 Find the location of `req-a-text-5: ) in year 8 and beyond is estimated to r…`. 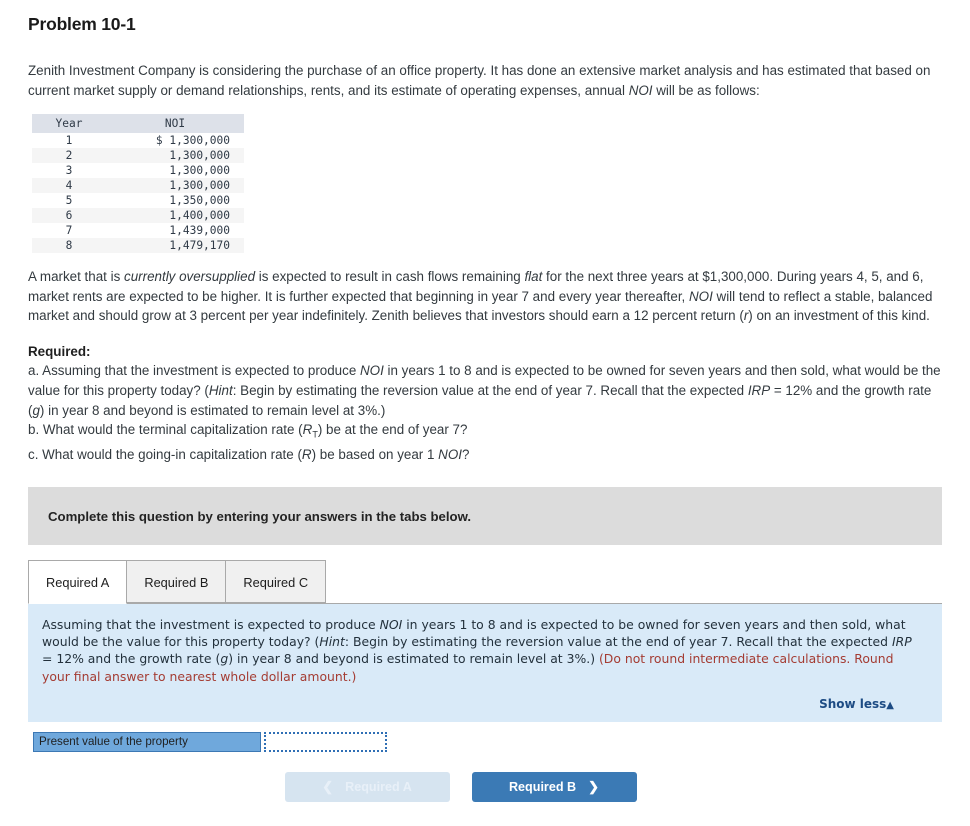

req-a-text-5: ) in year 8 and beyond is estimated to r… is located at coordinates (212, 410).